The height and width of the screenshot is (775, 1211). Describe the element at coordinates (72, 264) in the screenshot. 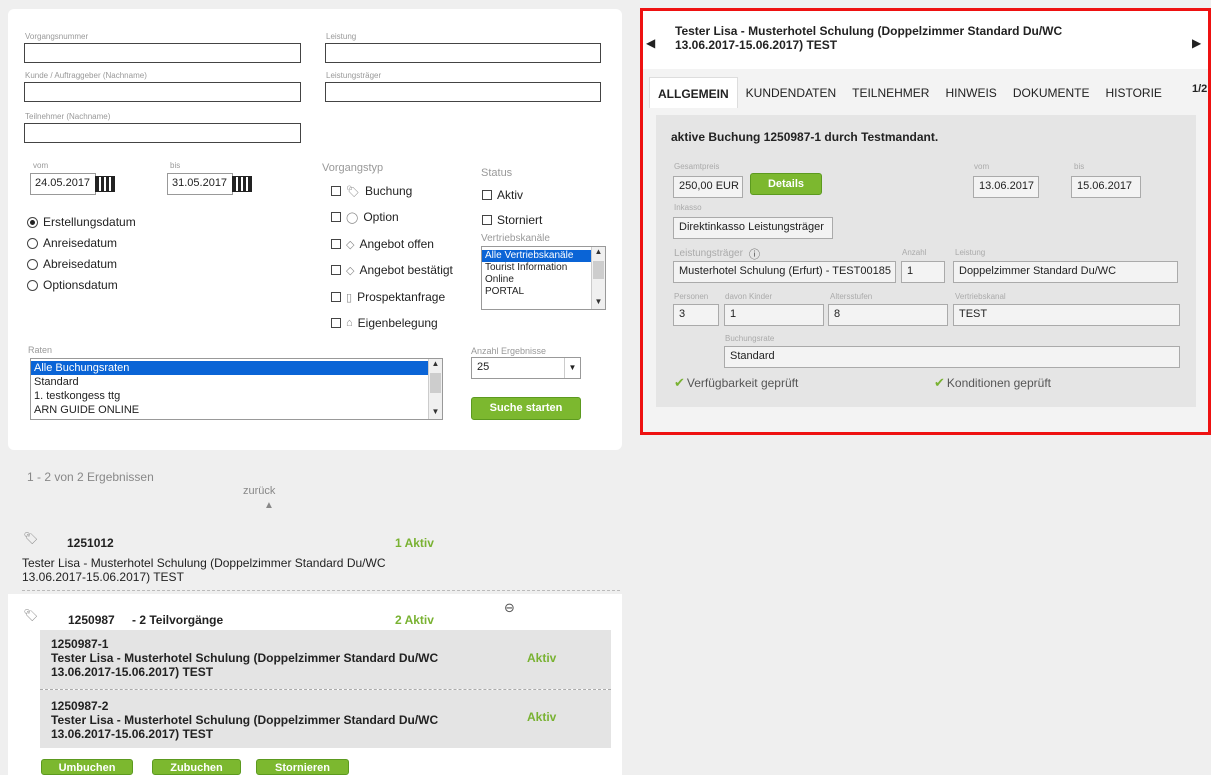

I see `radio-abreisedatum: Abreisedatum` at that location.